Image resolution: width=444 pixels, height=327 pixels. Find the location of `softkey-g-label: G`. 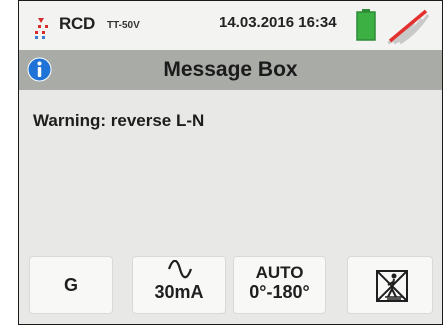

softkey-g-label: G is located at coordinates (70, 285).